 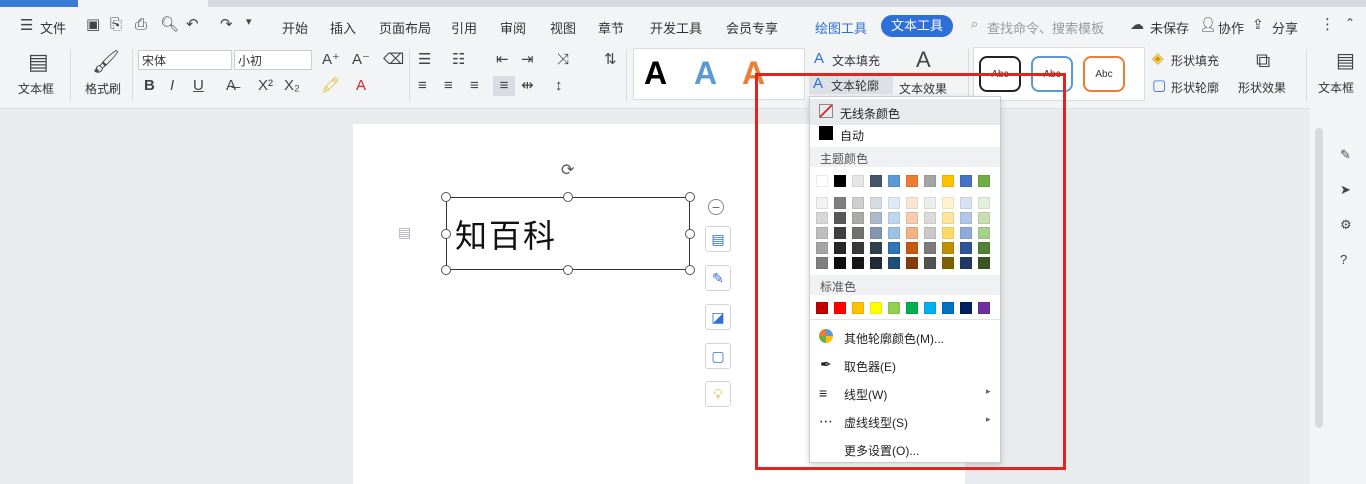 I want to click on text-effect-big-icon: A, so click(x=923, y=60).